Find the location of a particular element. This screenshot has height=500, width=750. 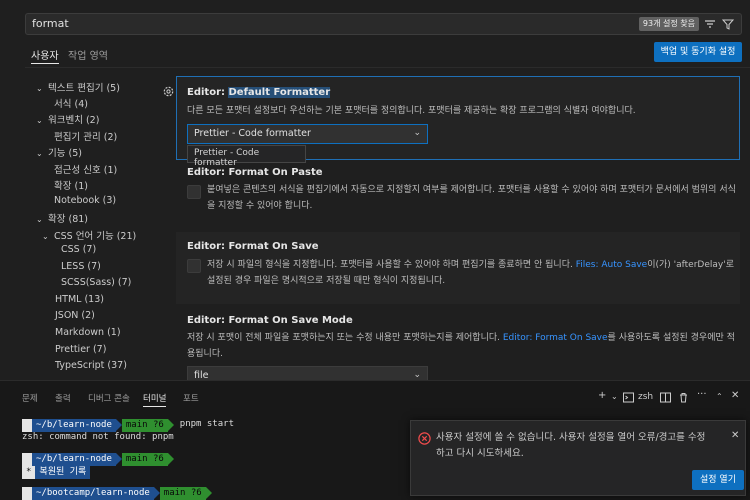

toc-item: 확장 (1) is located at coordinates (71, 186).